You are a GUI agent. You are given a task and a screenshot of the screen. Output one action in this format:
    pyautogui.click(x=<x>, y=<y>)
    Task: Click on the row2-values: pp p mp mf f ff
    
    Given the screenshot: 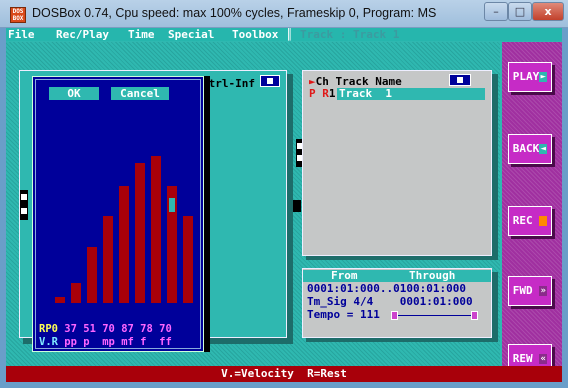 What is the action you would take?
    pyautogui.click(x=118, y=342)
    